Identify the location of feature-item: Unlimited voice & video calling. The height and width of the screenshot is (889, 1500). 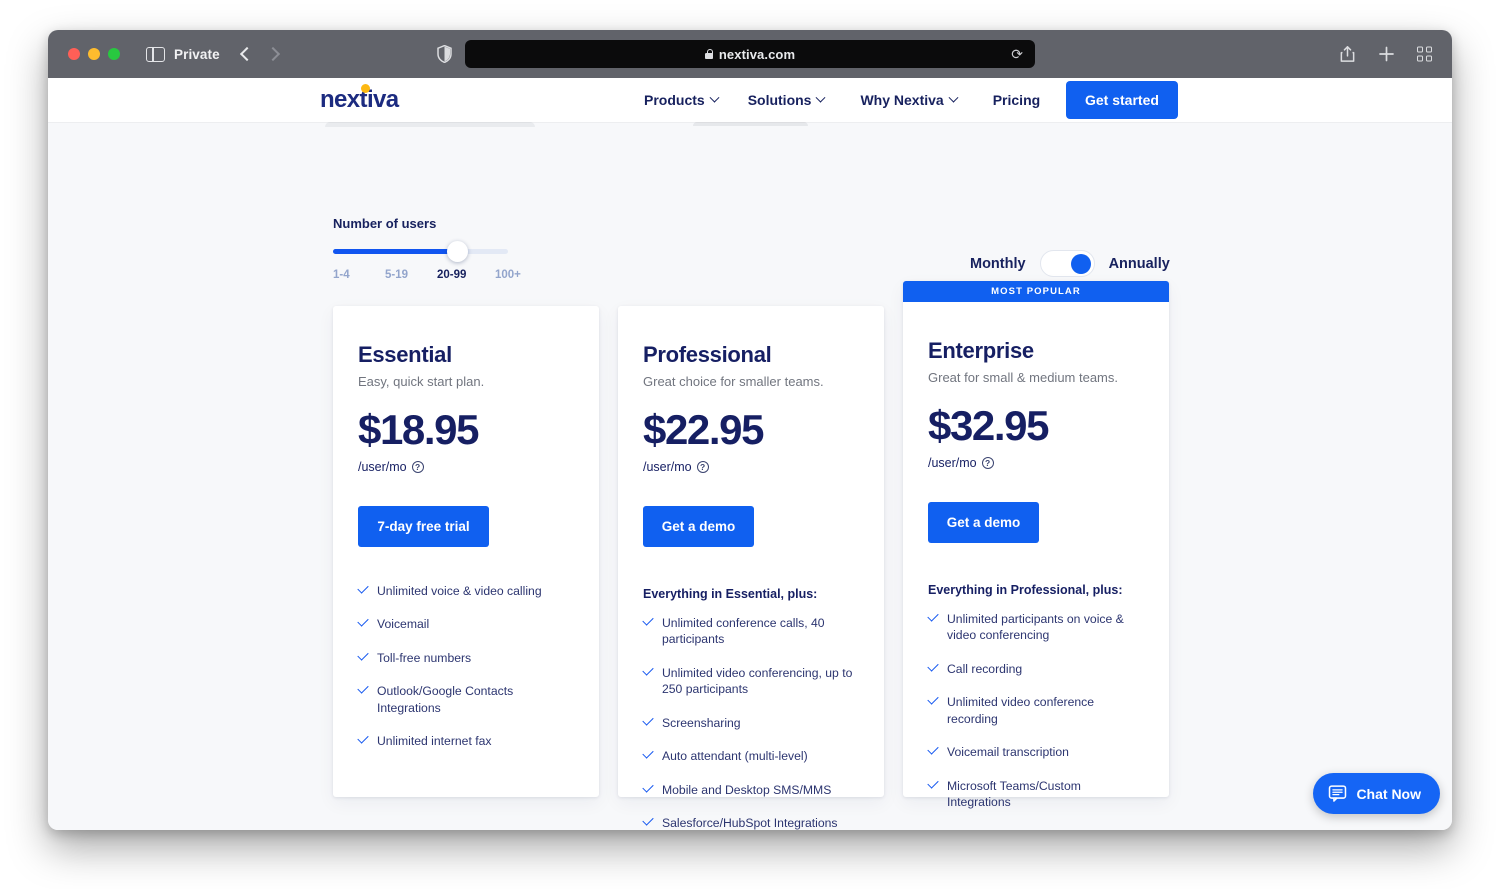
(465, 590).